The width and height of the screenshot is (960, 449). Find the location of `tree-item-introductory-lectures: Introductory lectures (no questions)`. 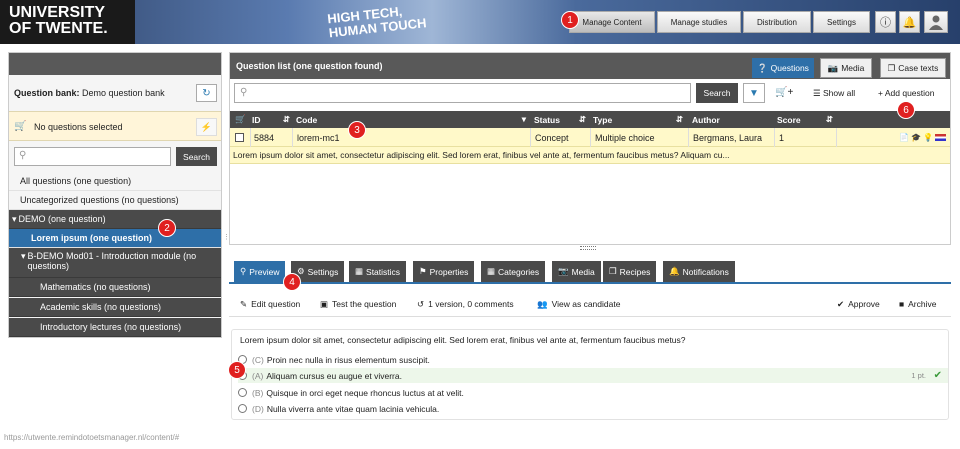

tree-item-introductory-lectures: Introductory lectures (no questions) is located at coordinates (115, 327).